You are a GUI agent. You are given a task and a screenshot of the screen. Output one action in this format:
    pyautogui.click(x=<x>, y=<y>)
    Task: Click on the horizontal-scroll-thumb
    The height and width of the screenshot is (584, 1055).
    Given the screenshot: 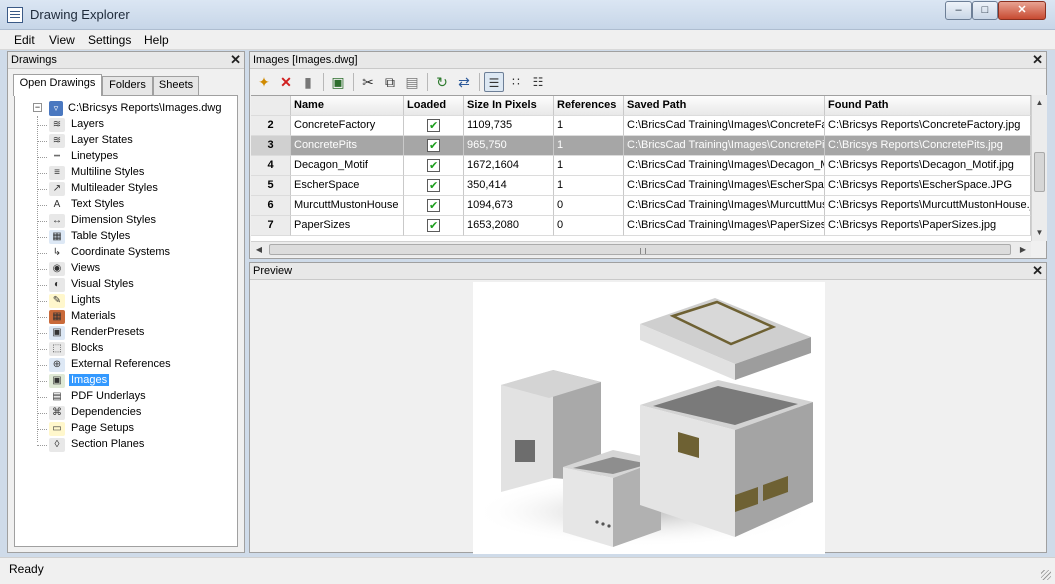 What is the action you would take?
    pyautogui.click(x=640, y=249)
    